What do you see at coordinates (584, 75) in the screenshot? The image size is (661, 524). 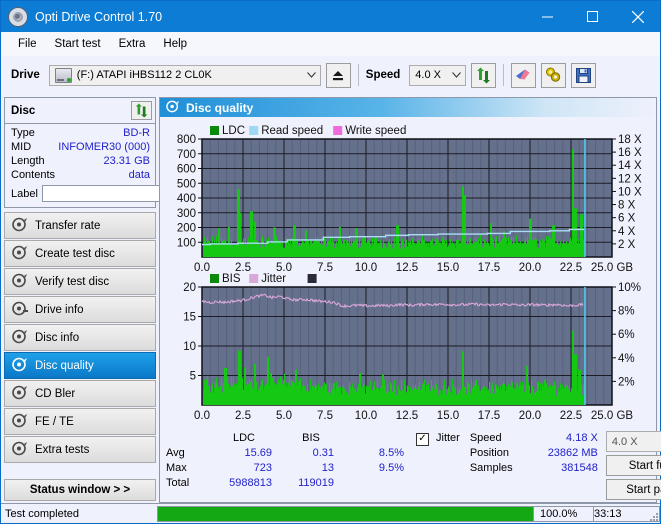 I see `save-button` at bounding box center [584, 75].